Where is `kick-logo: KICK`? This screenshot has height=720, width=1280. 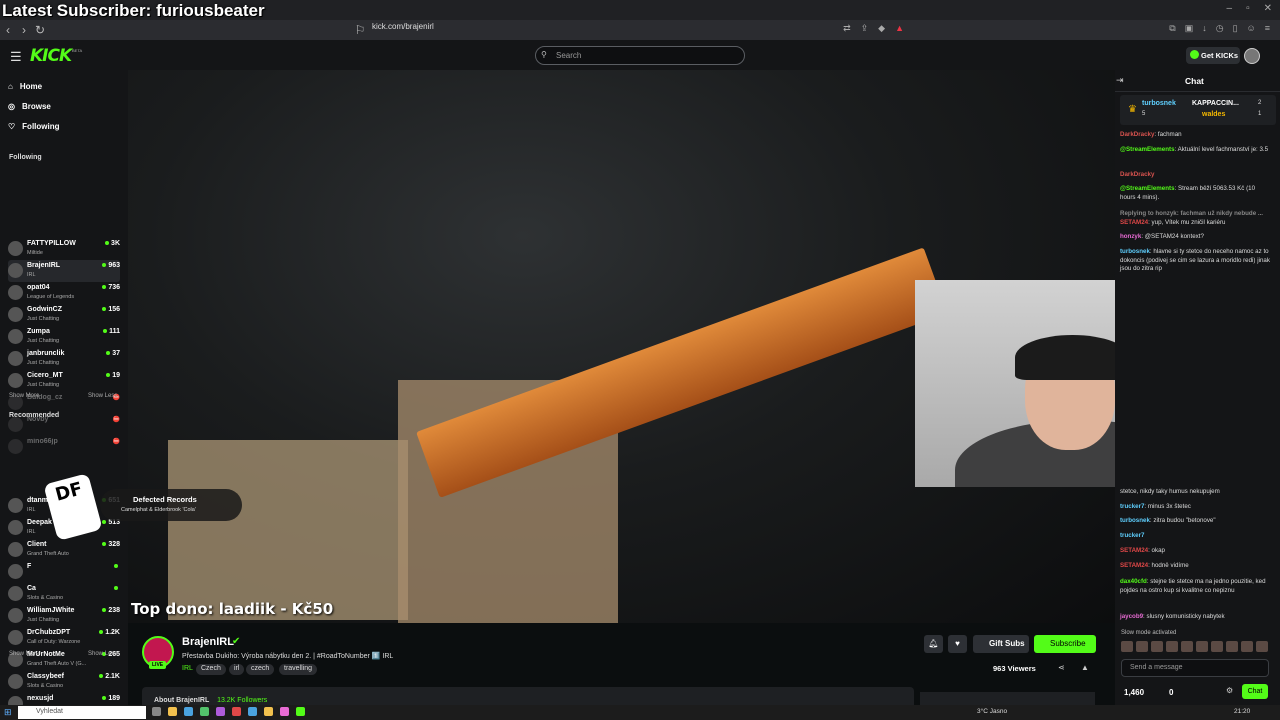 kick-logo: KICK is located at coordinates (51, 56).